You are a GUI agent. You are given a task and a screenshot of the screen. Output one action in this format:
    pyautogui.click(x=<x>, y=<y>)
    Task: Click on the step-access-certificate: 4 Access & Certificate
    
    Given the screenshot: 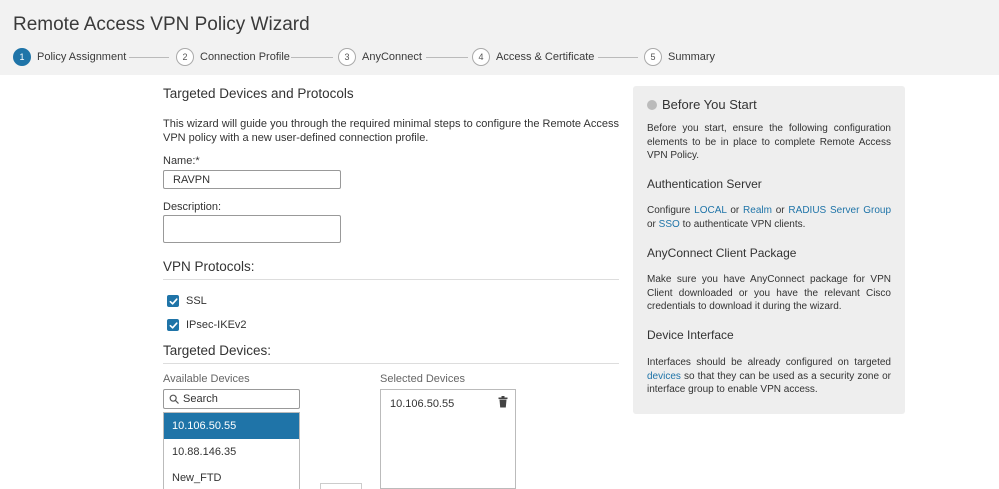 What is the action you would take?
    pyautogui.click(x=533, y=57)
    